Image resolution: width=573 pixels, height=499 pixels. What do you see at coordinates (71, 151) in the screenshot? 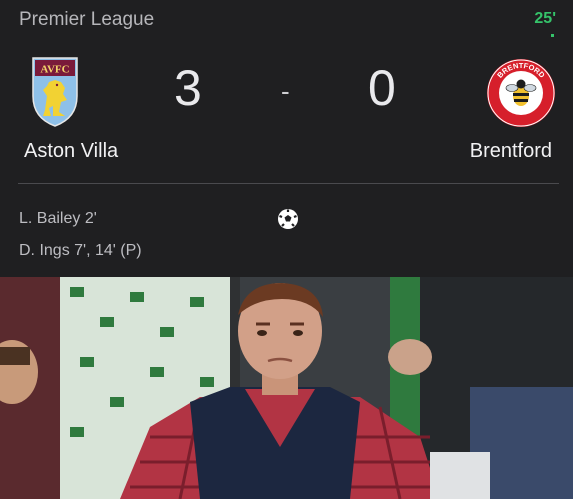
I see `home-team-name: Aston Villa` at bounding box center [71, 151].